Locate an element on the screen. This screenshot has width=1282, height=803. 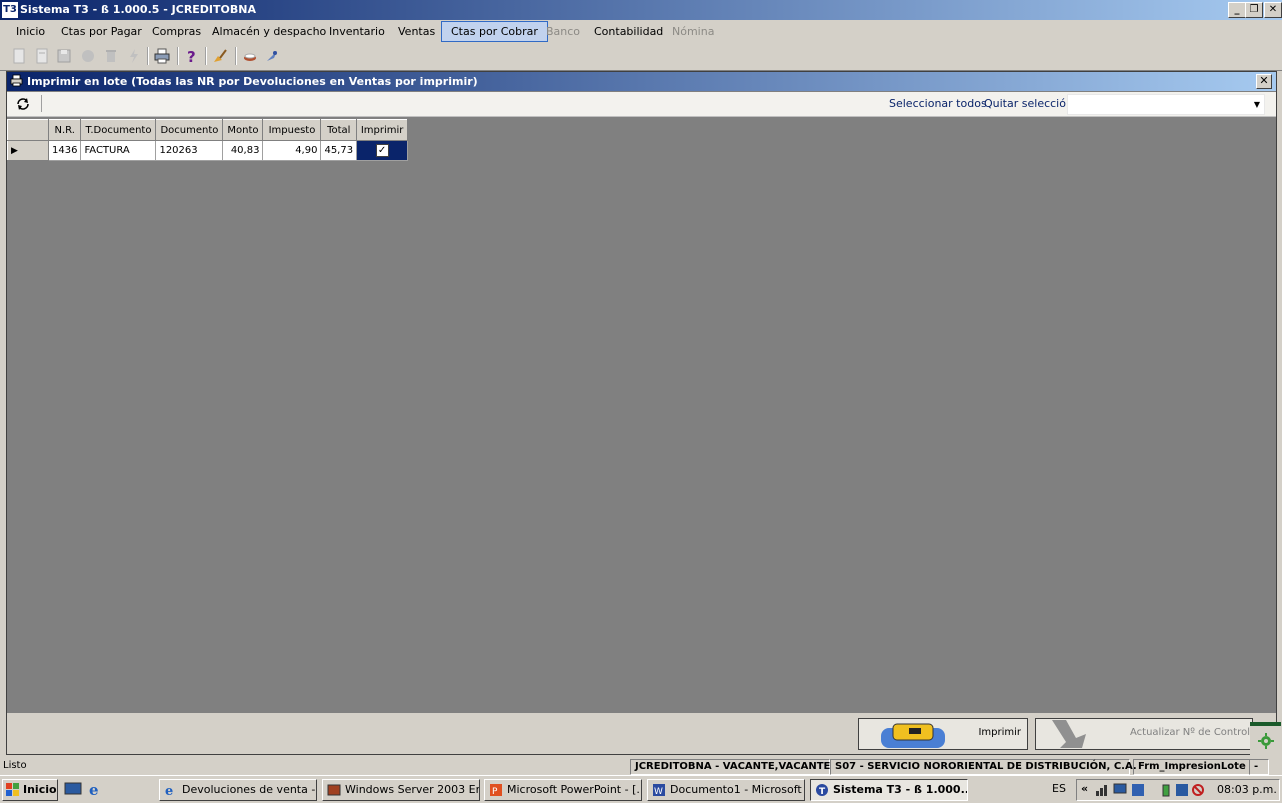
select-all-link: Seleccionar todos is located at coordinates (938, 103).